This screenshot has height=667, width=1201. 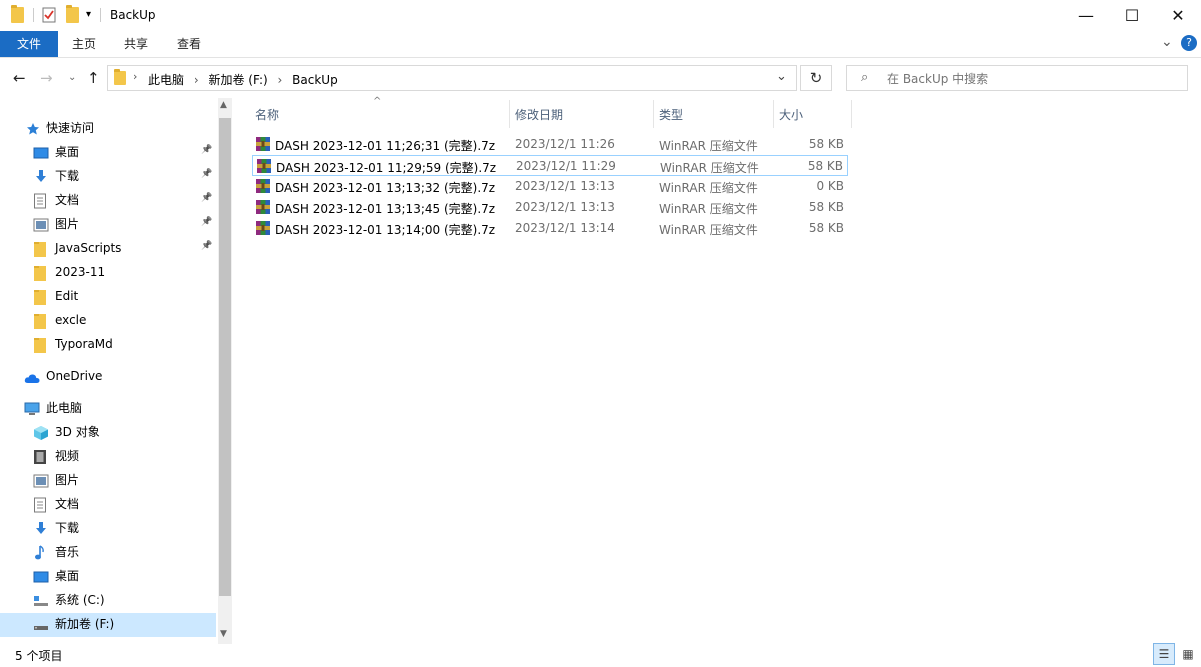 I want to click on nav-pc-item: 音乐, so click(x=56, y=552).